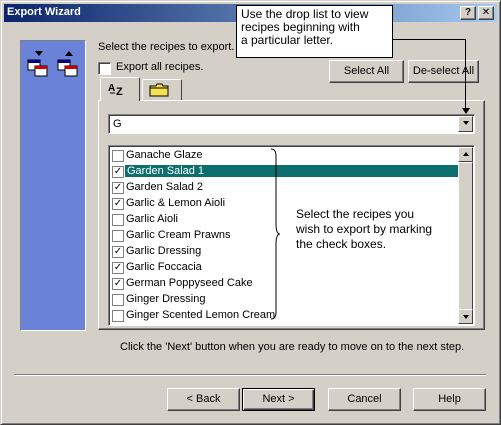 The height and width of the screenshot is (425, 501). I want to click on recipe-name: Ganache Glaze, so click(164, 155).